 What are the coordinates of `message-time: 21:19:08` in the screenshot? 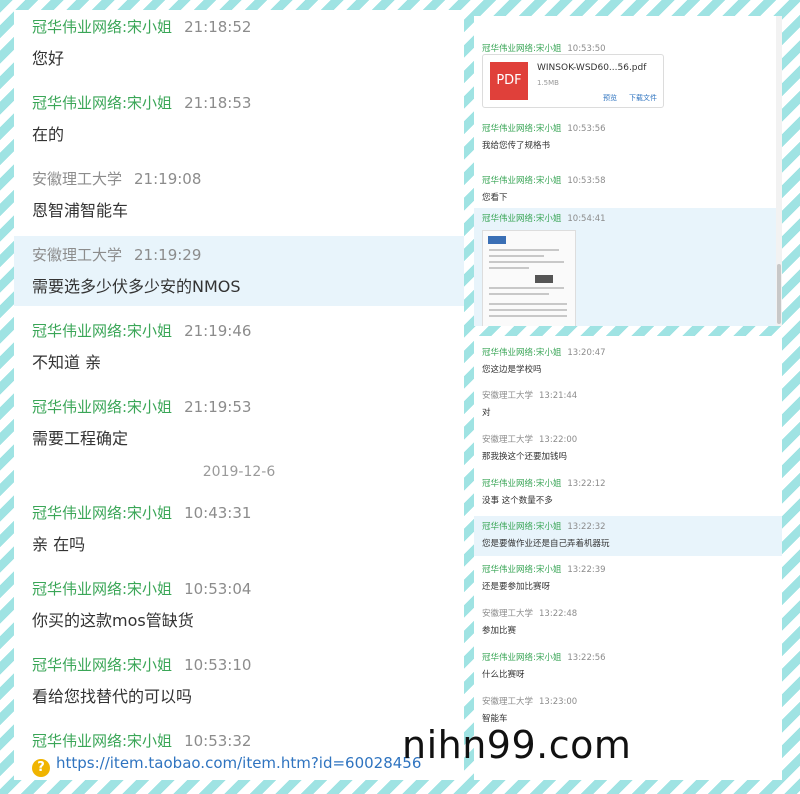 It's located at (168, 179).